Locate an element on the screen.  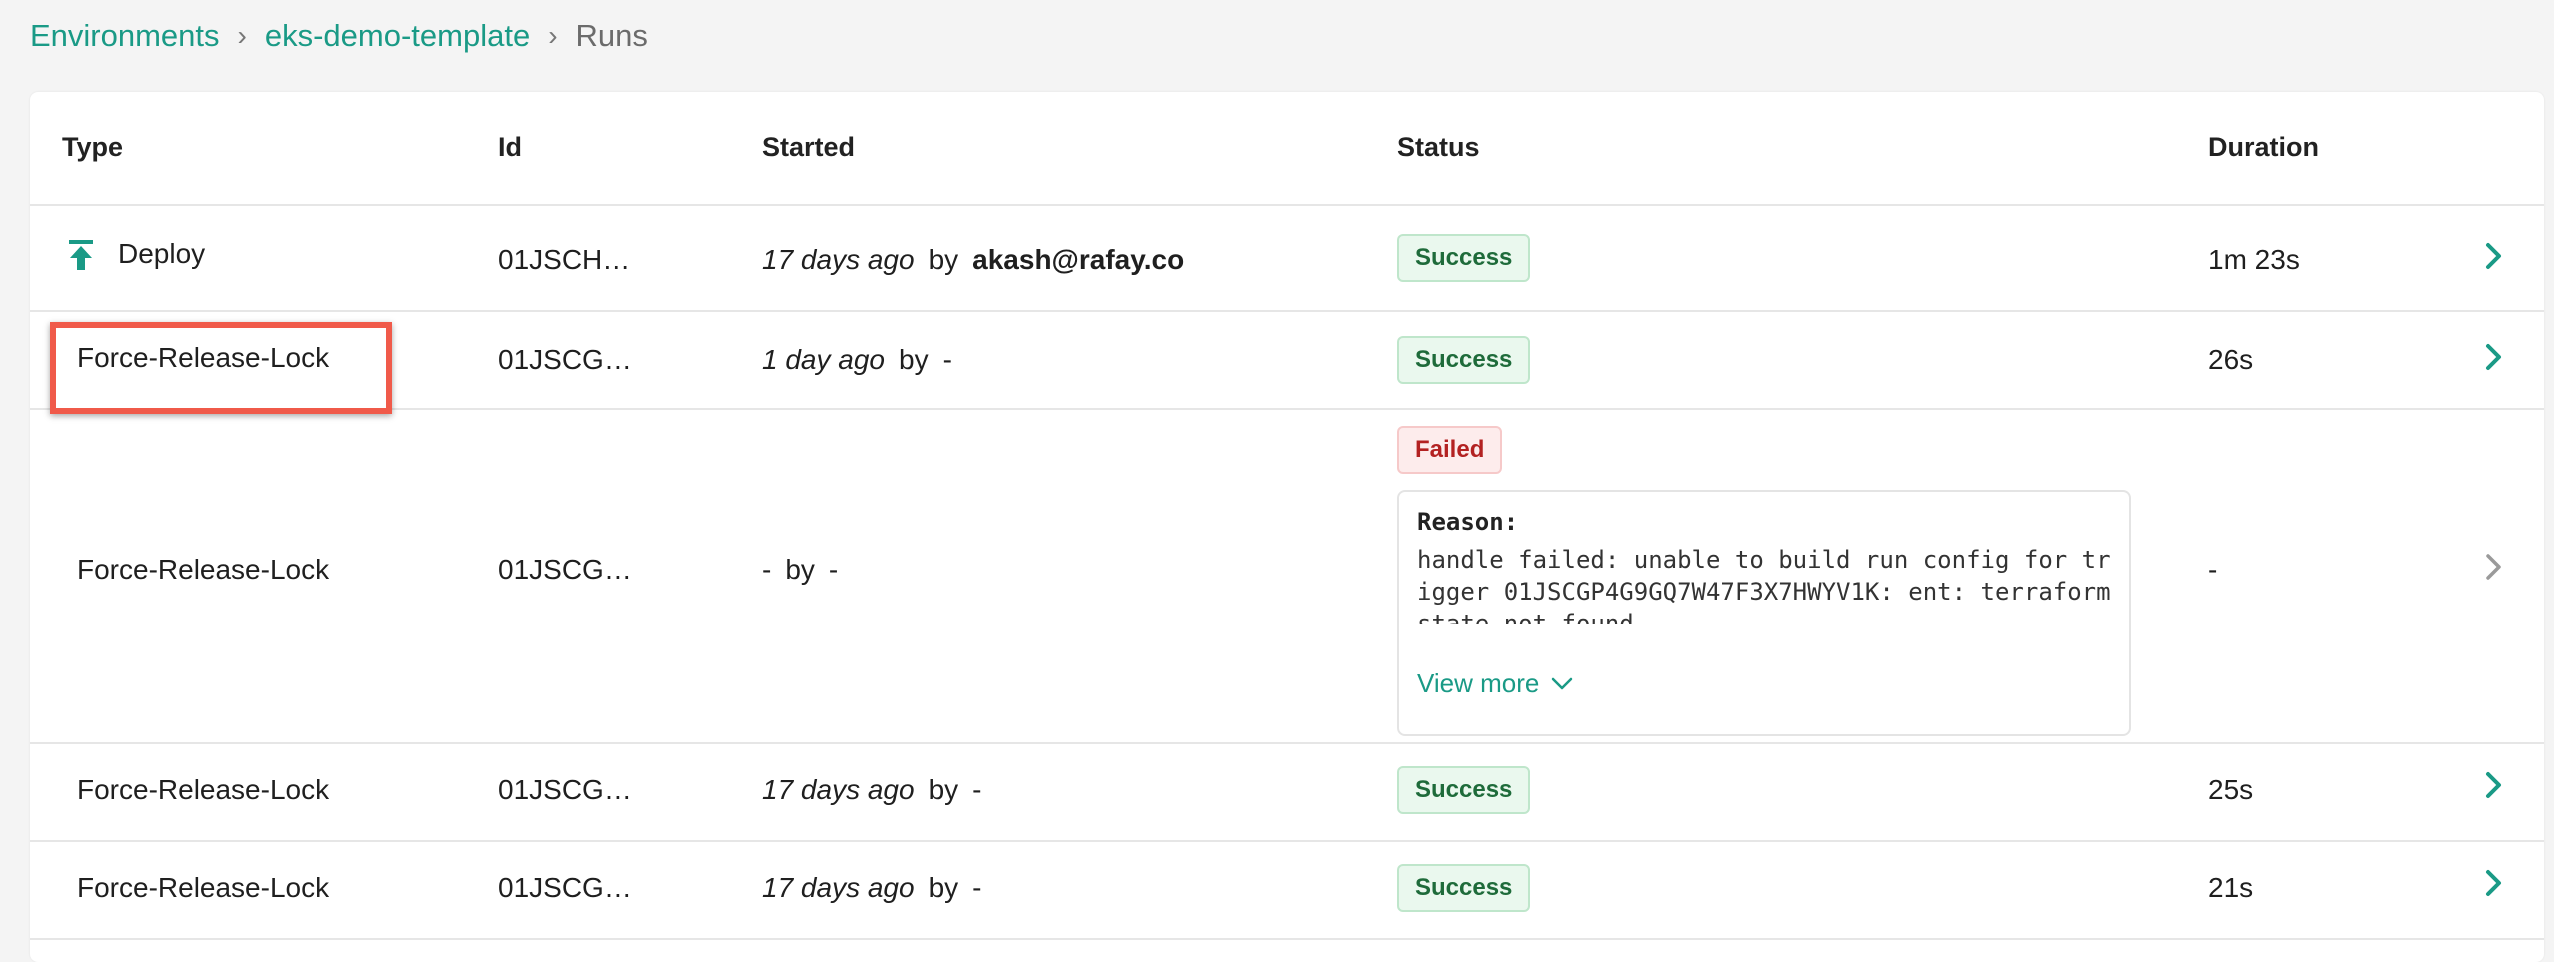
breadcrumb-environments-link: Environments is located at coordinates (125, 36).